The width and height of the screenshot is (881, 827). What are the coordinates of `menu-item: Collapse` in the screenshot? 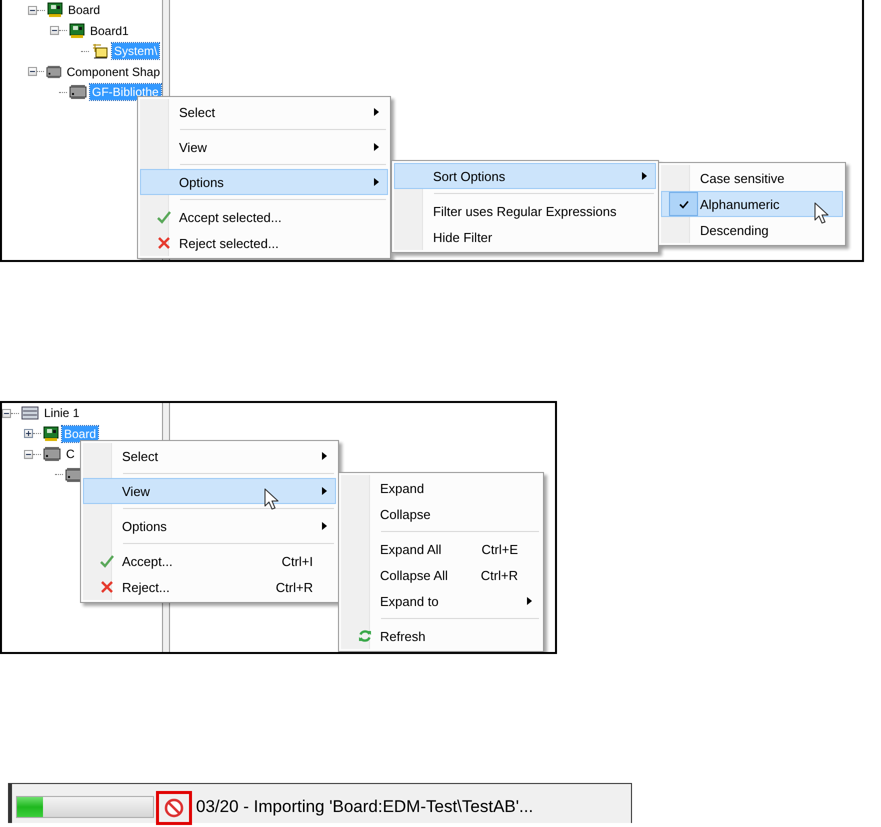 It's located at (441, 514).